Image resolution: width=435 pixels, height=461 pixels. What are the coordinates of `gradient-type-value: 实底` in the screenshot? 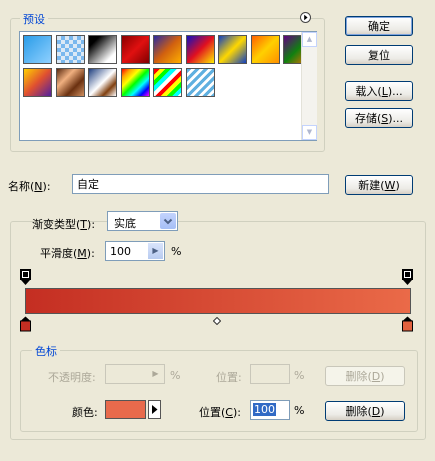 It's located at (125, 223).